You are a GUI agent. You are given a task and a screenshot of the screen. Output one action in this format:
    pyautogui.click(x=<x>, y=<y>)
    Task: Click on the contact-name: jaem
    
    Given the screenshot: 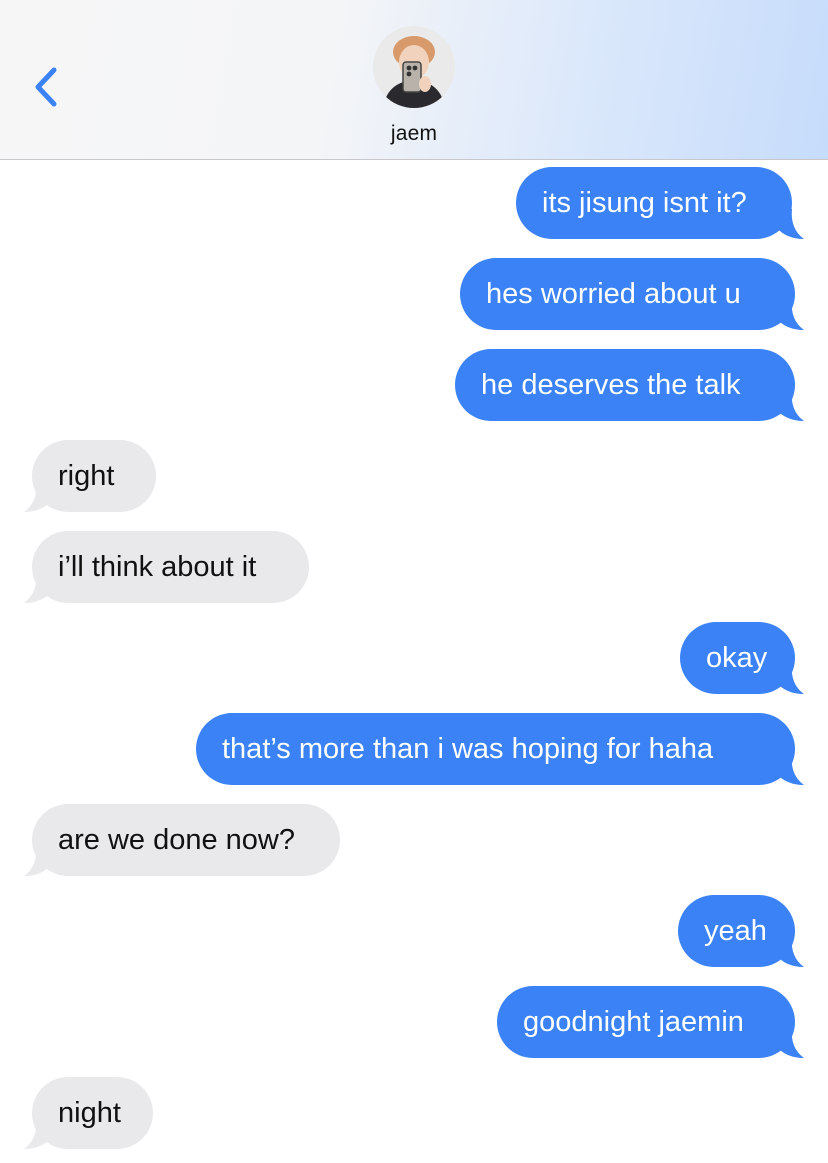 What is the action you would take?
    pyautogui.click(x=414, y=134)
    